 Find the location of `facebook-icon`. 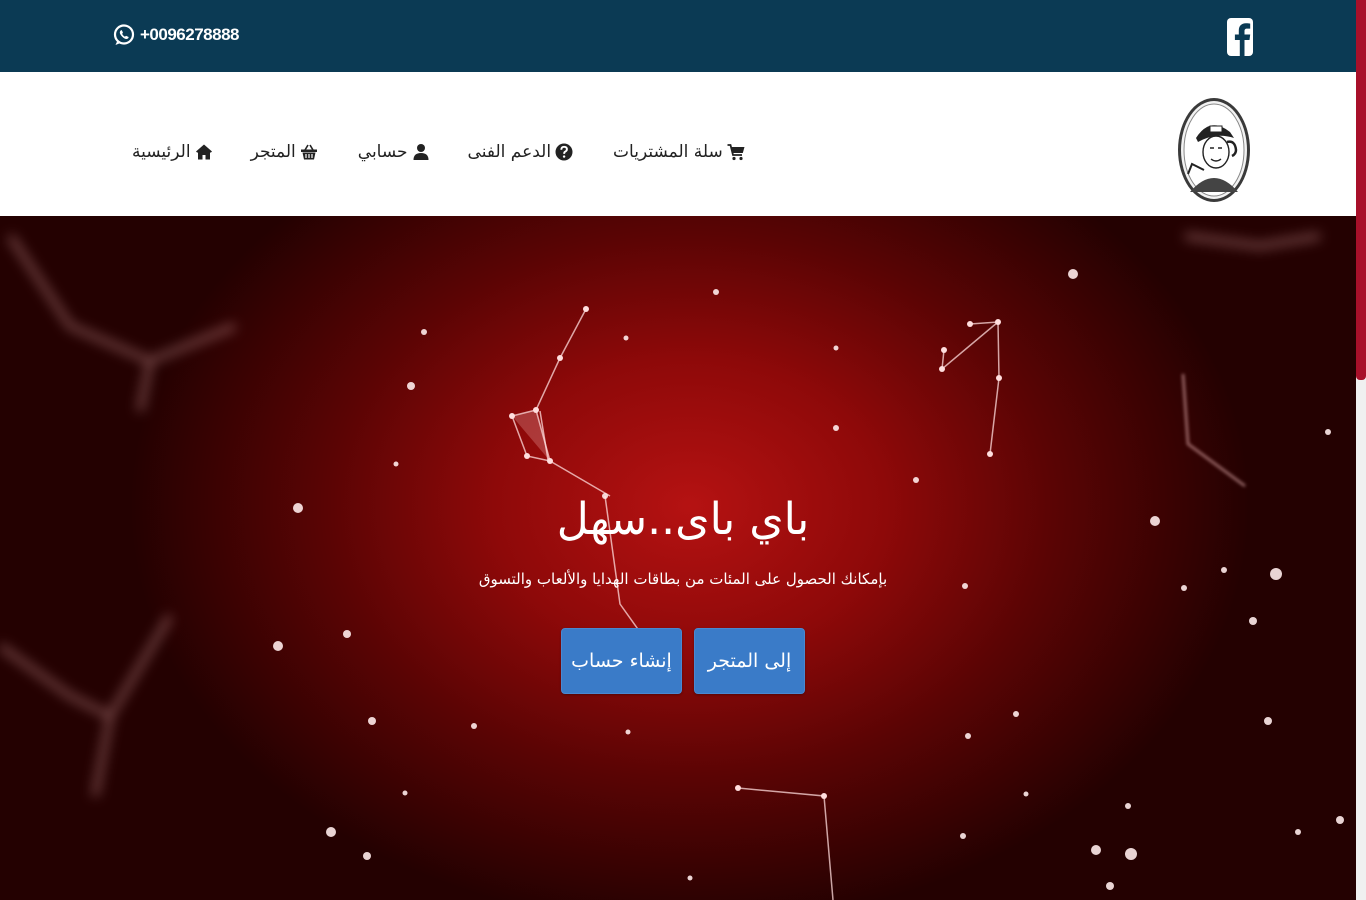

facebook-icon is located at coordinates (1240, 37).